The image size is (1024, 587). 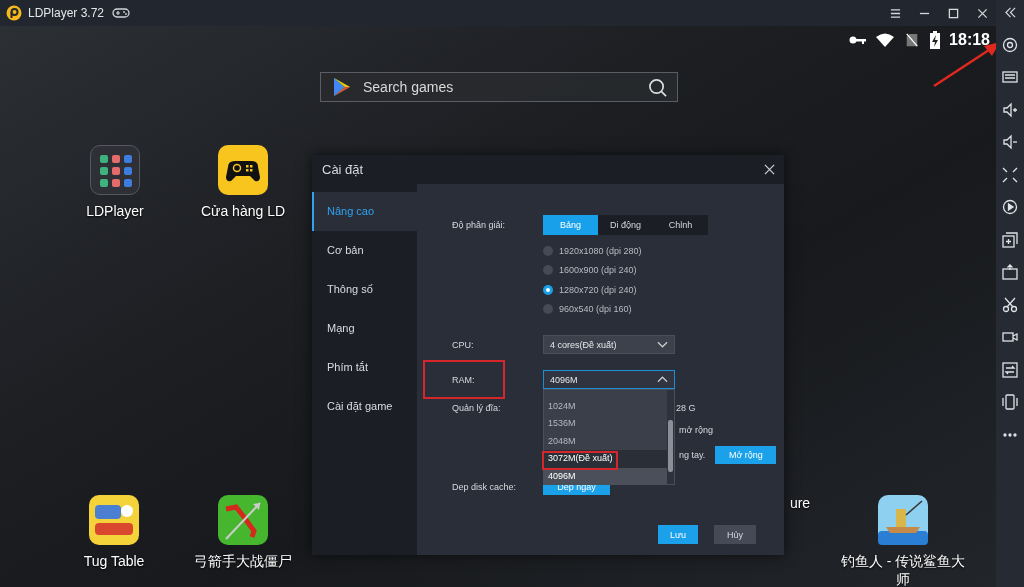 I want to click on status-time: 18:18, so click(x=969, y=40).